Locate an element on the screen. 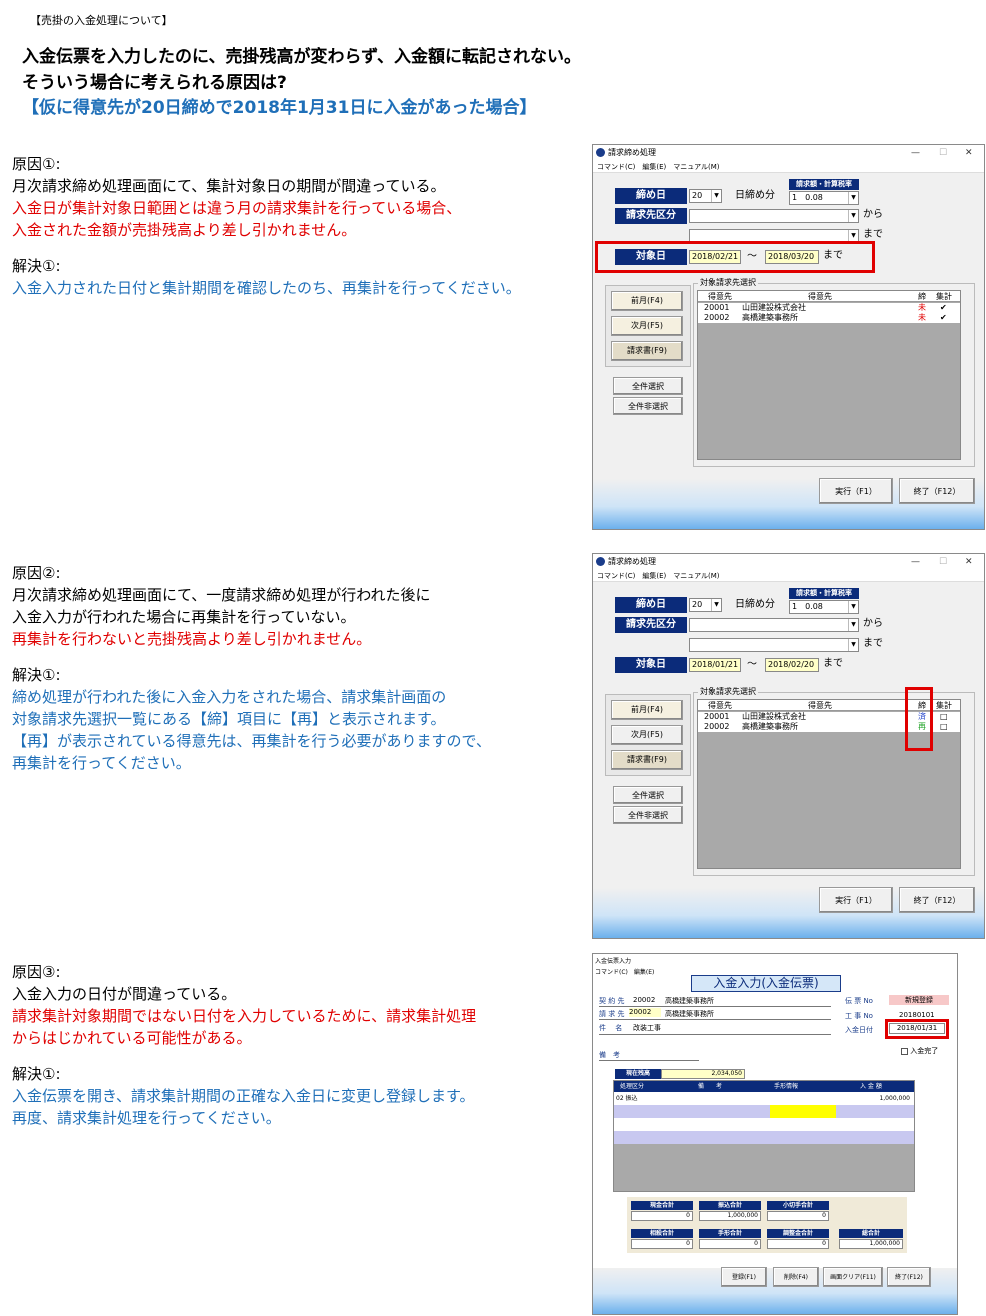 The width and height of the screenshot is (986, 1316). window-title: 入金伝票入力 is located at coordinates (613, 961).